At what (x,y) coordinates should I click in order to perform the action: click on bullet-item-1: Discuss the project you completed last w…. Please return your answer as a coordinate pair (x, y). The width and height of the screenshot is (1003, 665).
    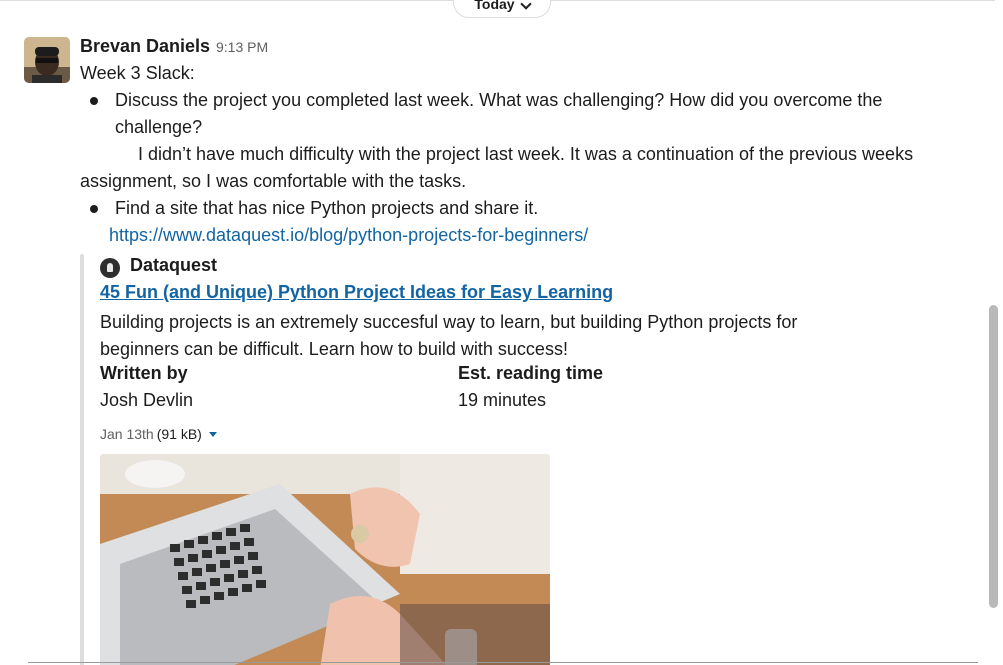
    Looking at the image, I should click on (499, 113).